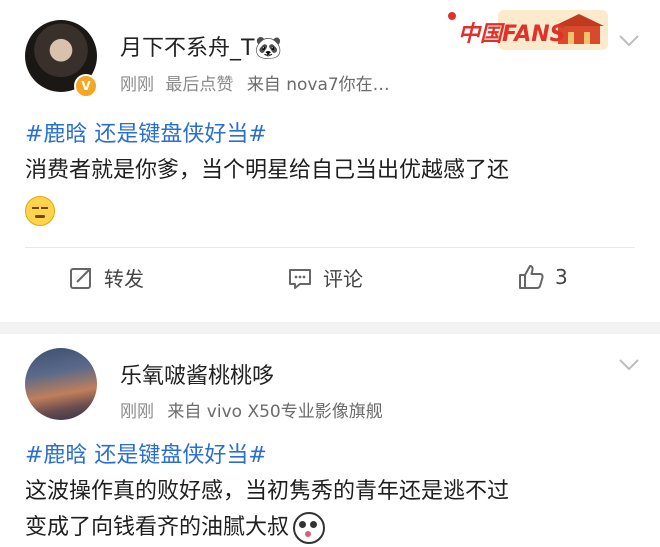 This screenshot has width=660, height=547. I want to click on comment-button: 评论, so click(325, 277).